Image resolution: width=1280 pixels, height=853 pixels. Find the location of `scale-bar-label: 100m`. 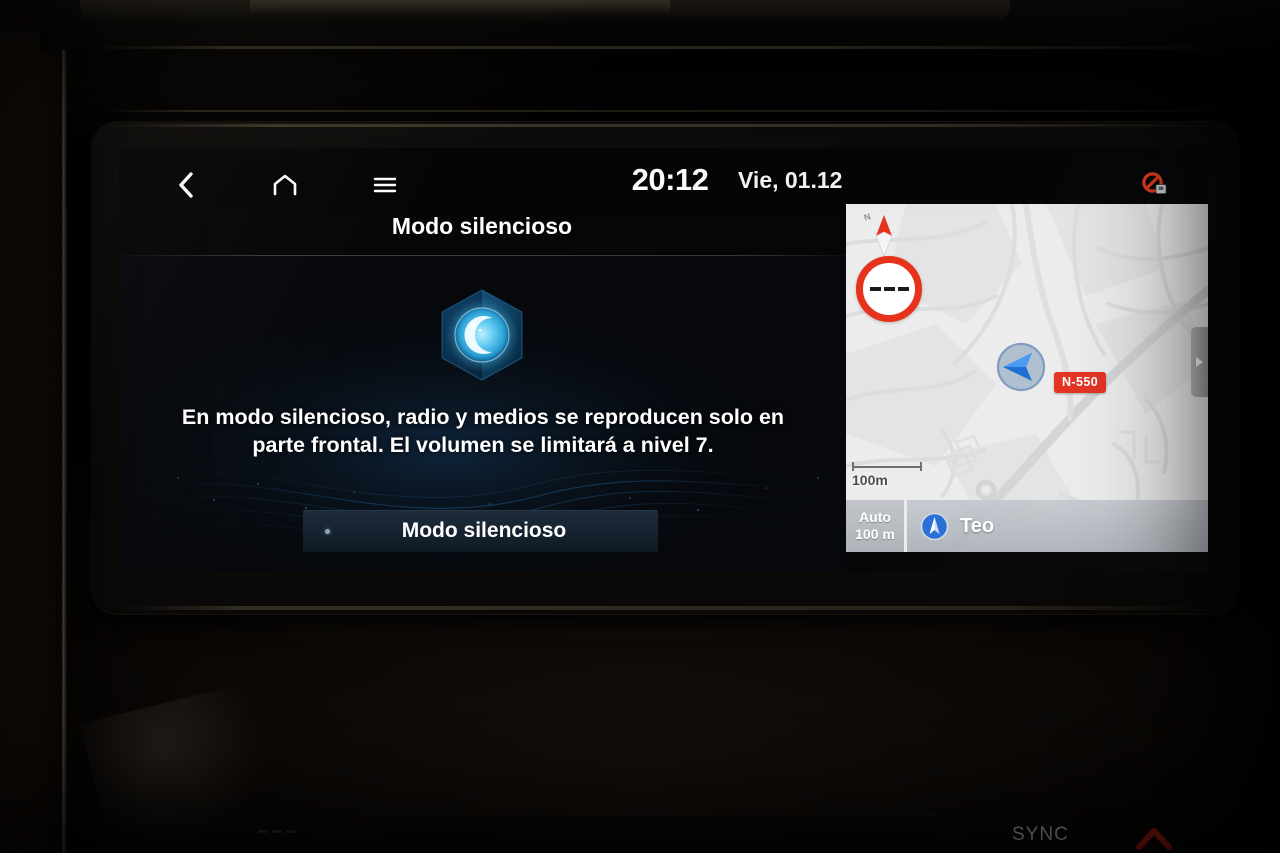

scale-bar-label: 100m is located at coordinates (870, 480).